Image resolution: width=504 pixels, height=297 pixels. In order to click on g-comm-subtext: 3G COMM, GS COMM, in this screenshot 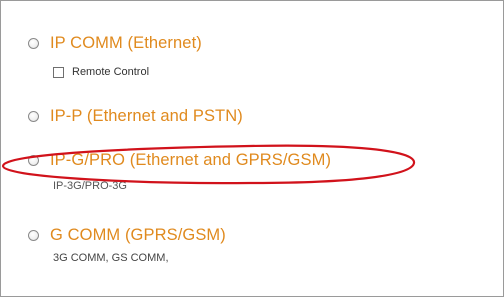, I will do `click(111, 258)`.